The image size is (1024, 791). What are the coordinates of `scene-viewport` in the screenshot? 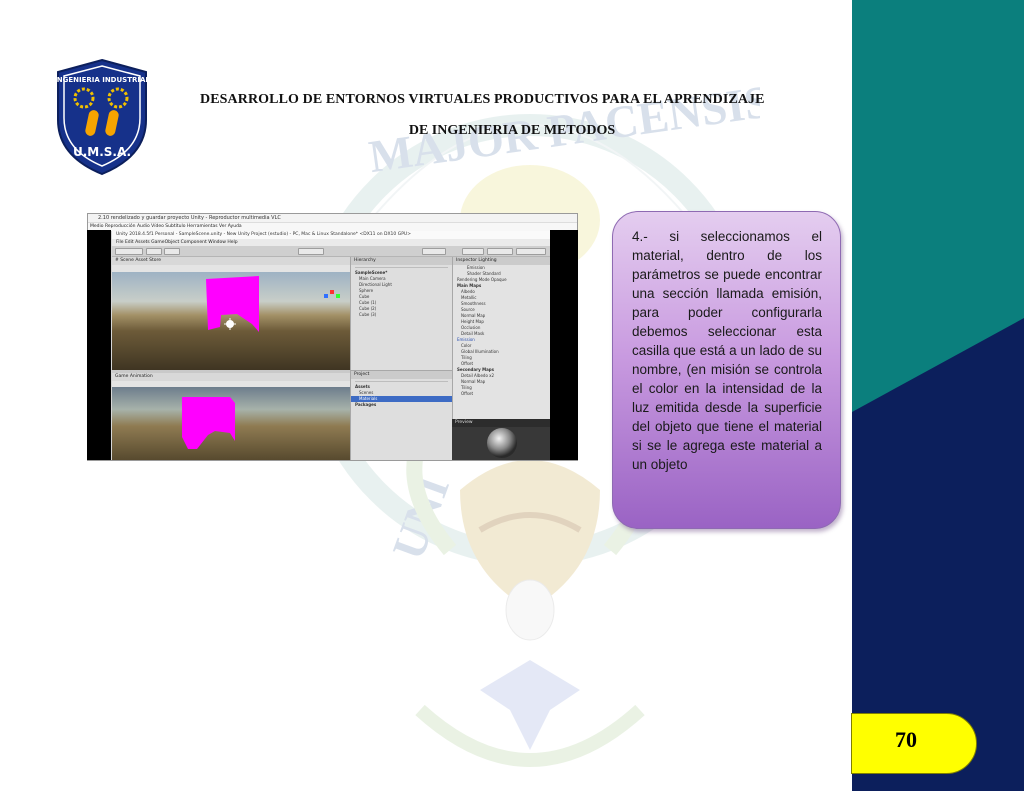 It's located at (231, 321).